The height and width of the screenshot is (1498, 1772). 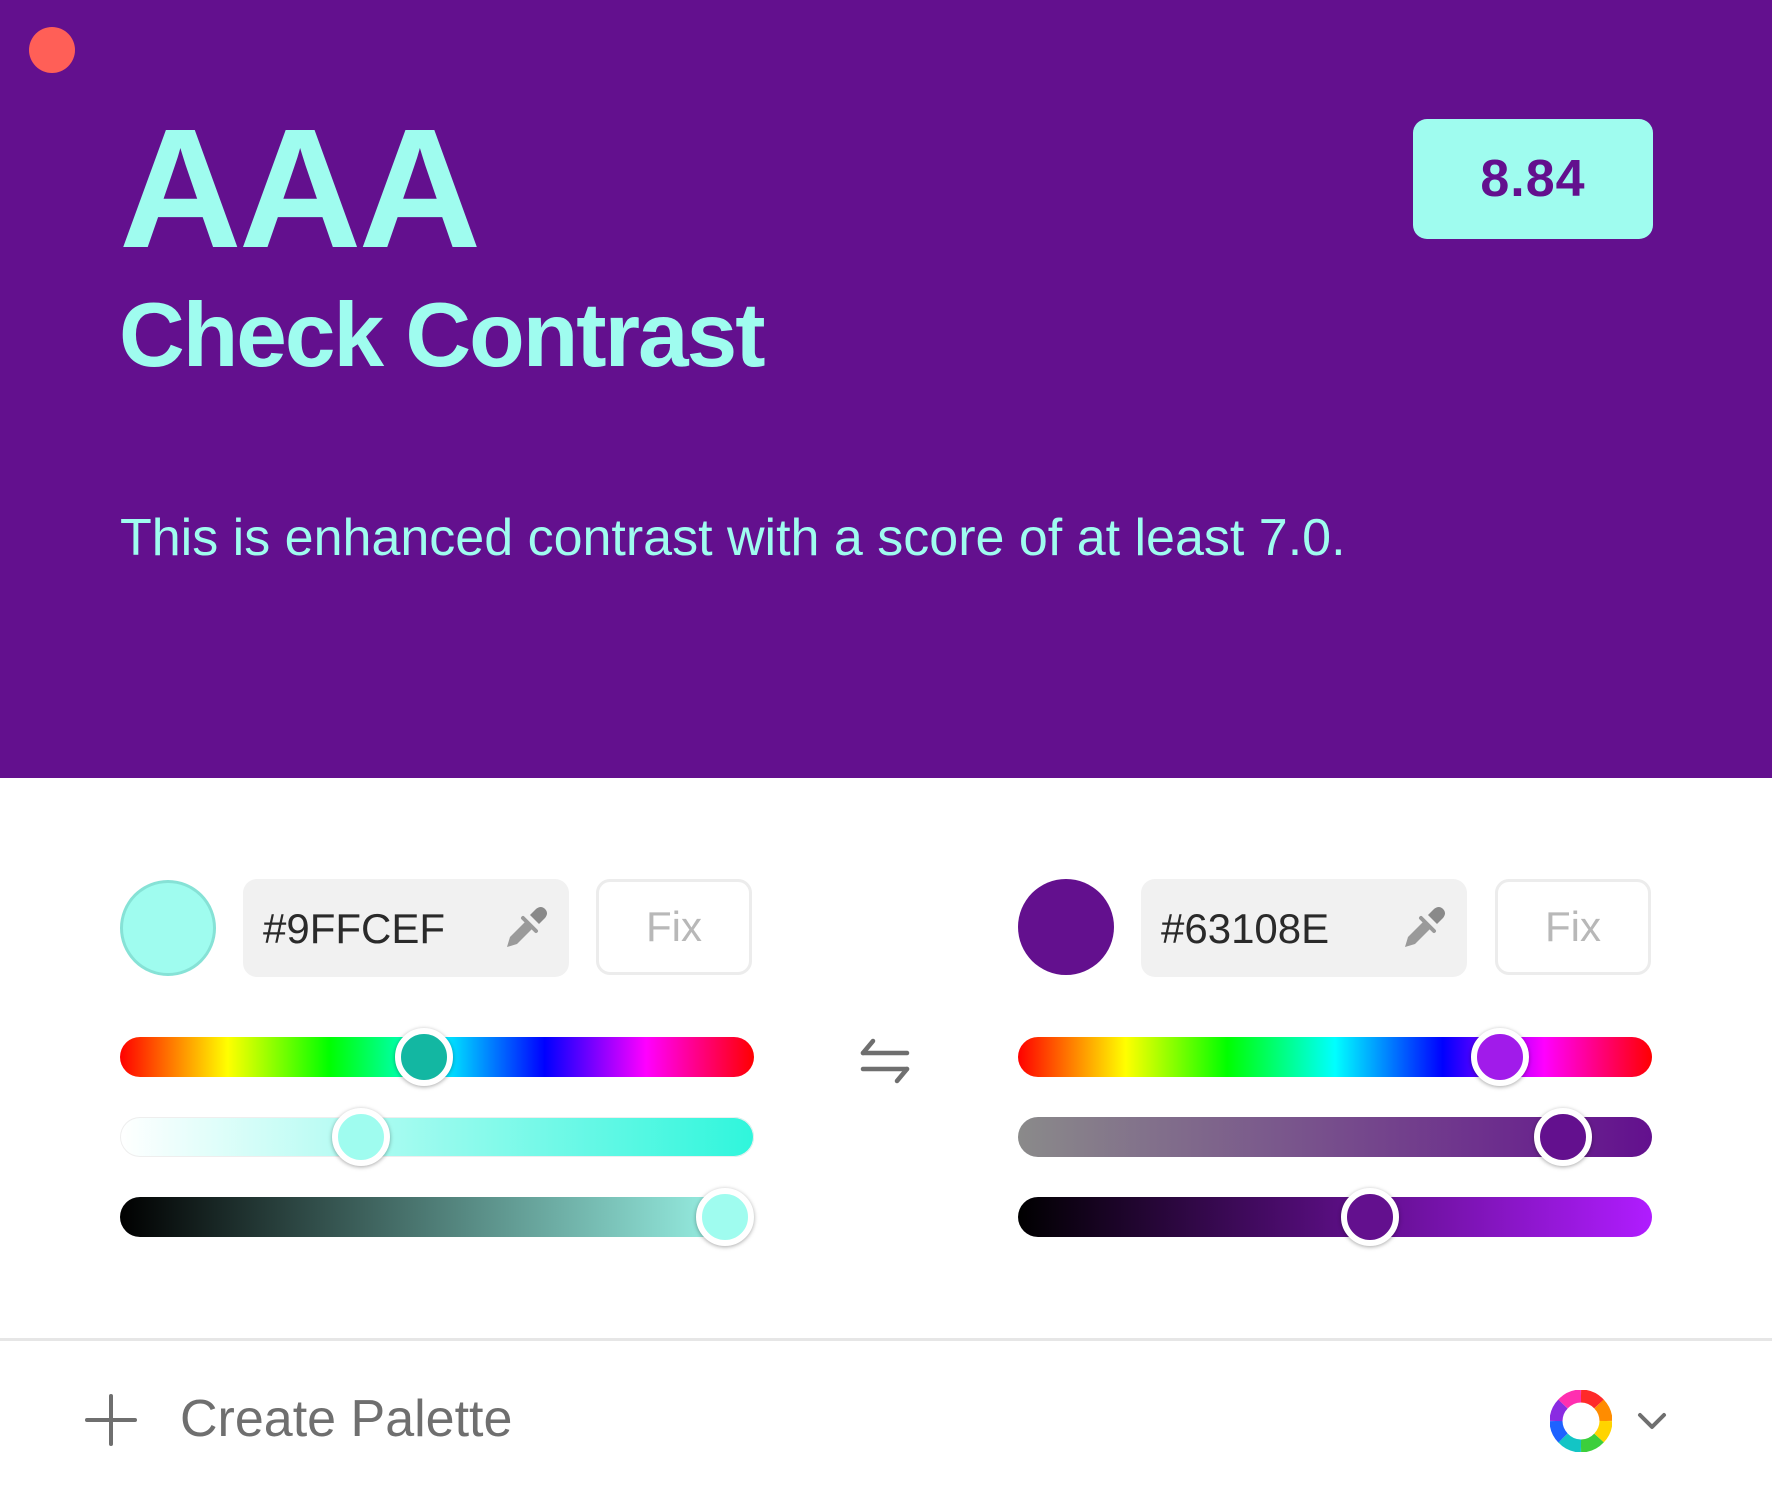 I want to click on score-badge: 8.84, so click(x=1533, y=179).